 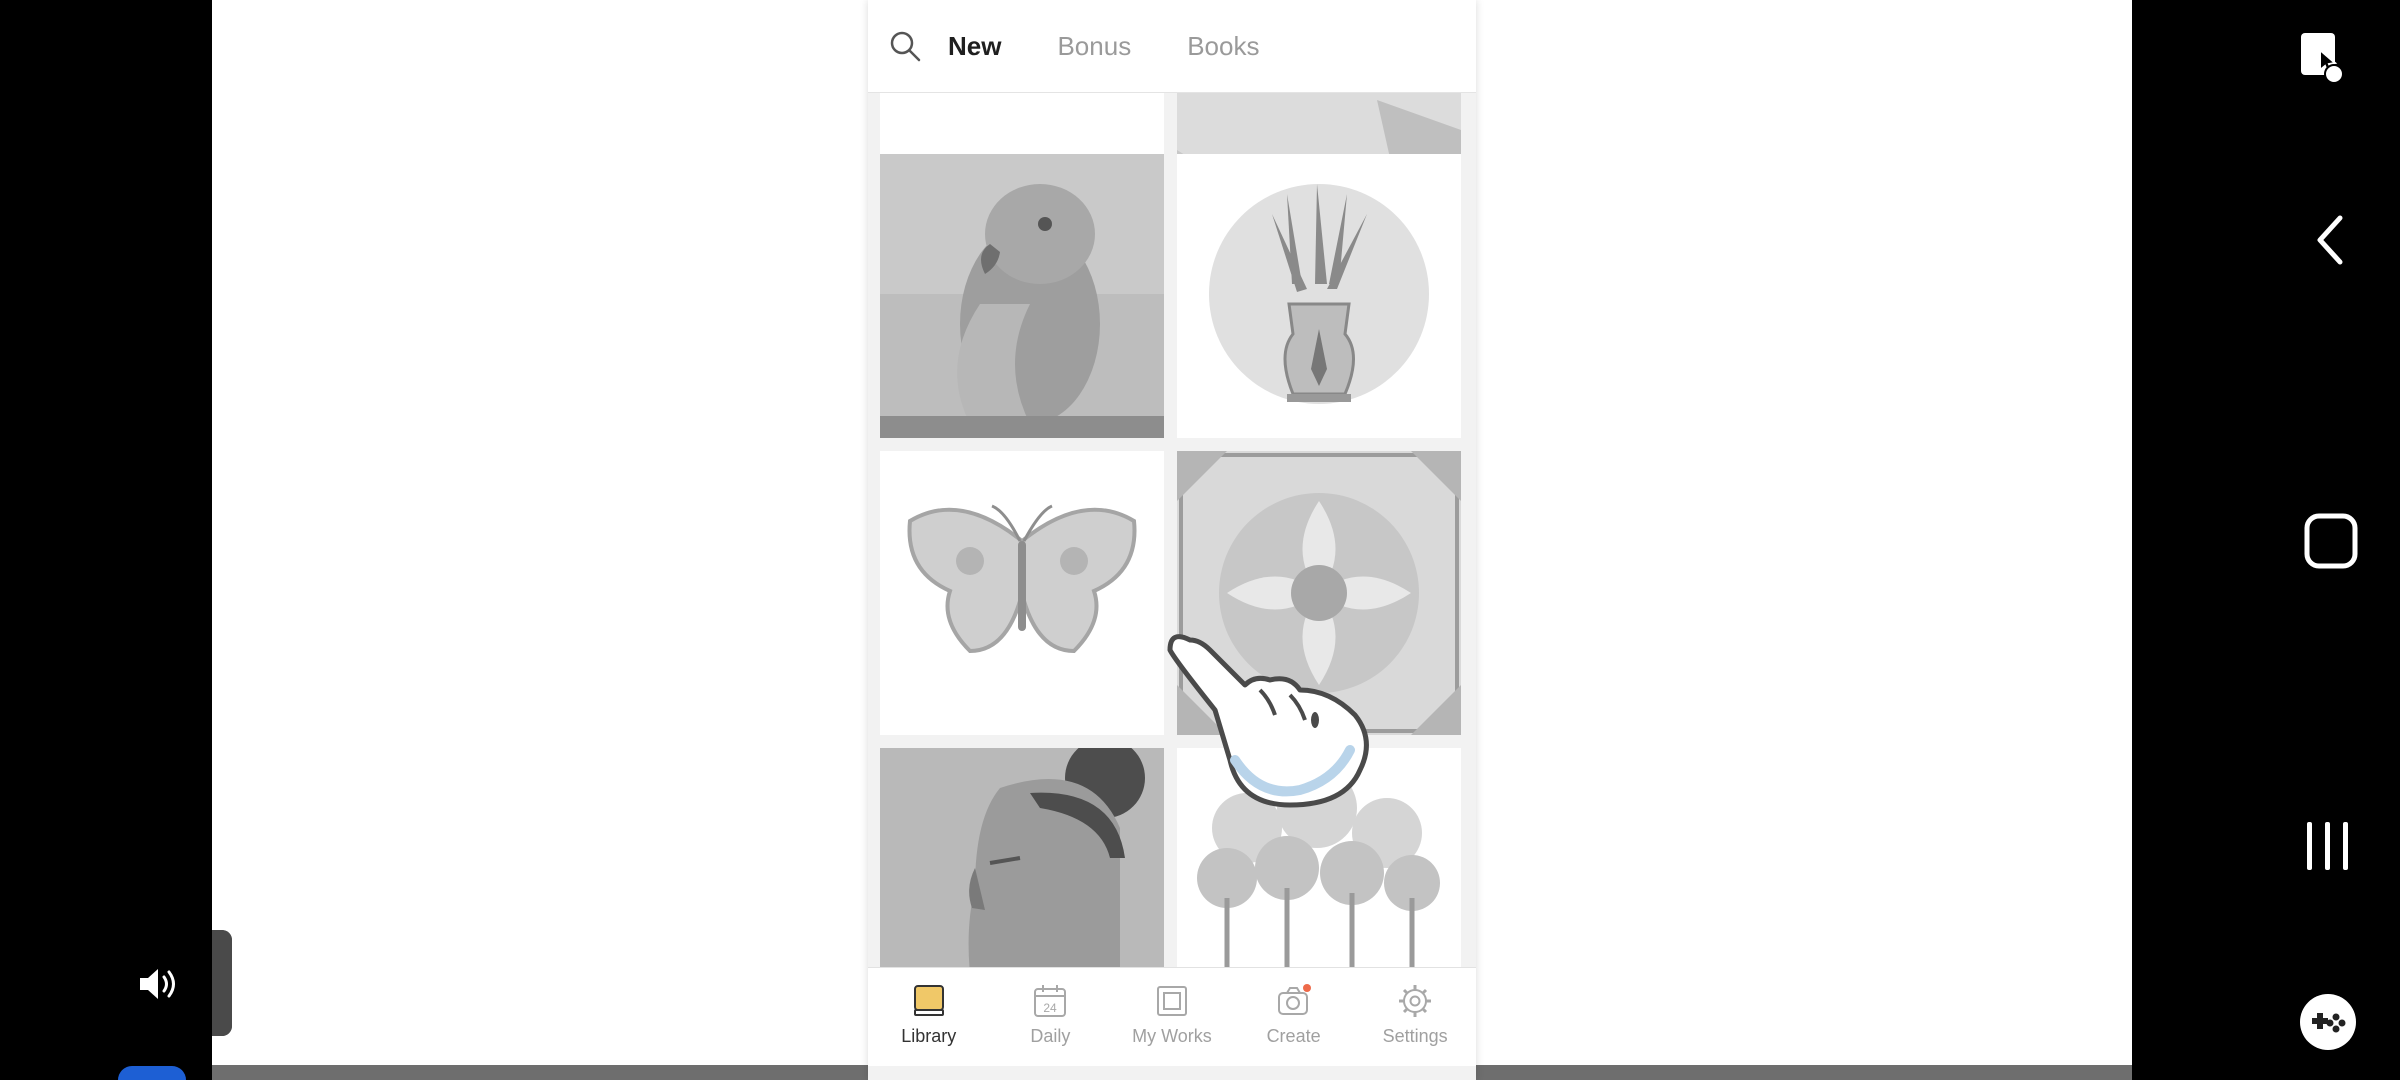 I want to click on nav-my-works: My Works, so click(x=1172, y=1017).